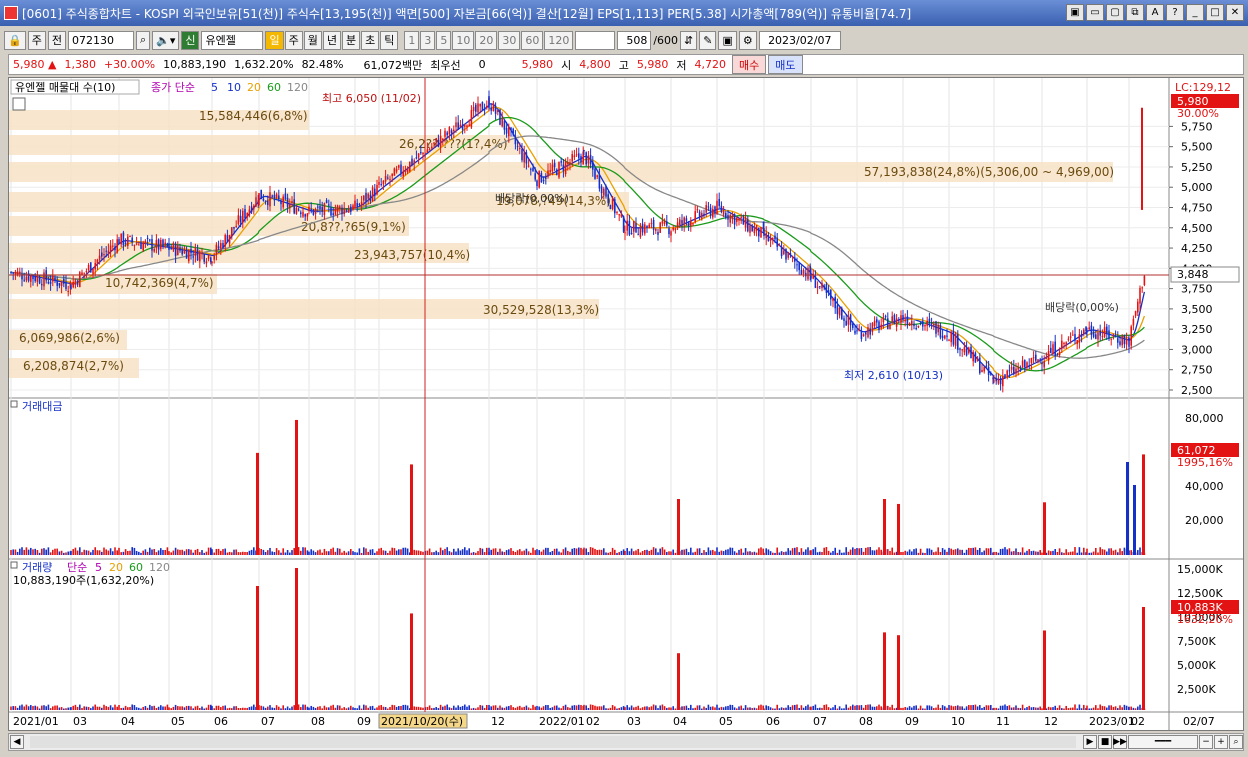  What do you see at coordinates (293, 40) in the screenshot?
I see `period-tab-1: 주` at bounding box center [293, 40].